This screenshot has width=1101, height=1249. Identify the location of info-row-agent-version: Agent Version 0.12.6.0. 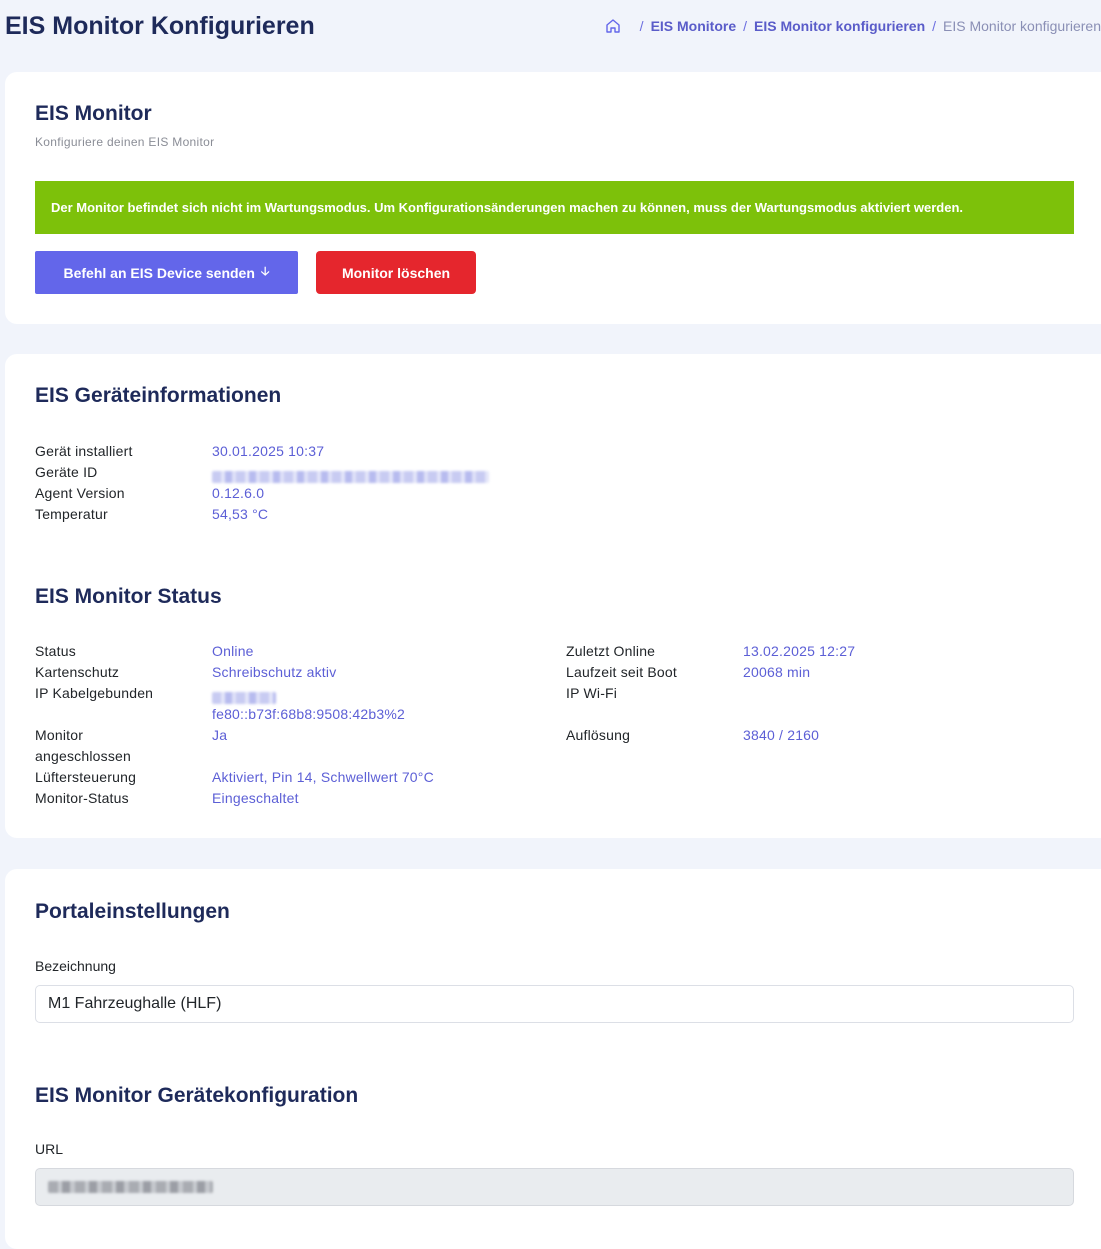
(335, 493).